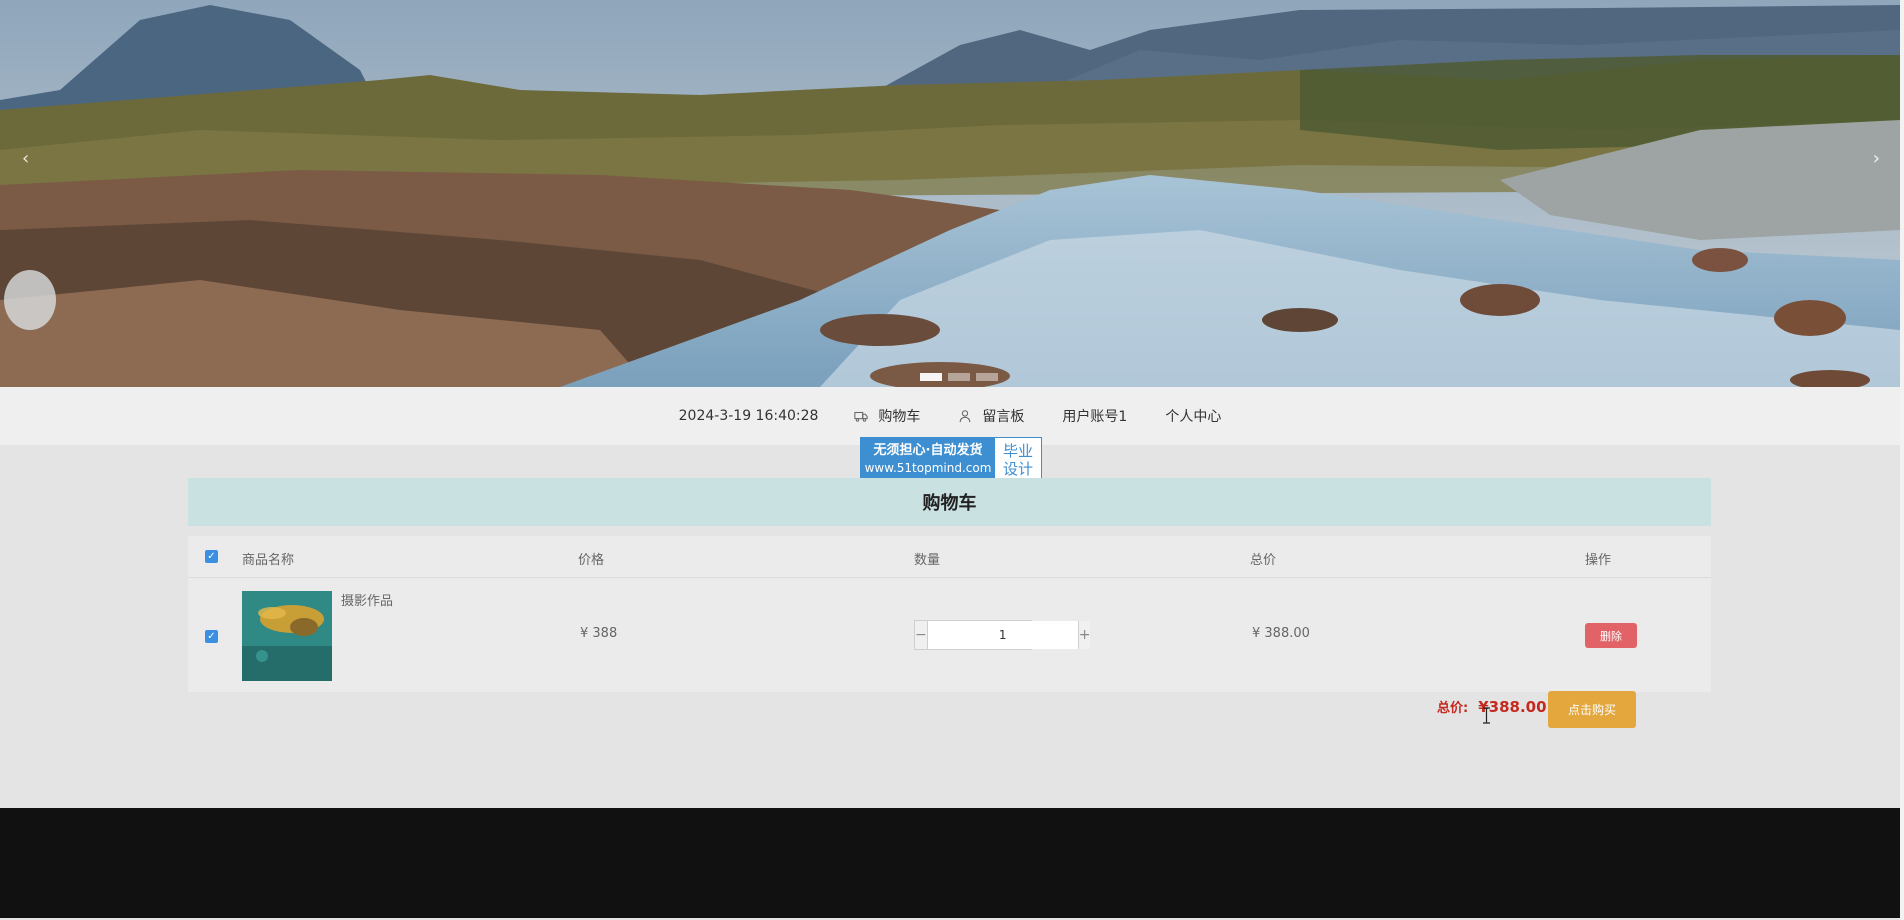 This screenshot has height=920, width=1904. I want to click on watermark-url: www.51topmind.com, so click(928, 468).